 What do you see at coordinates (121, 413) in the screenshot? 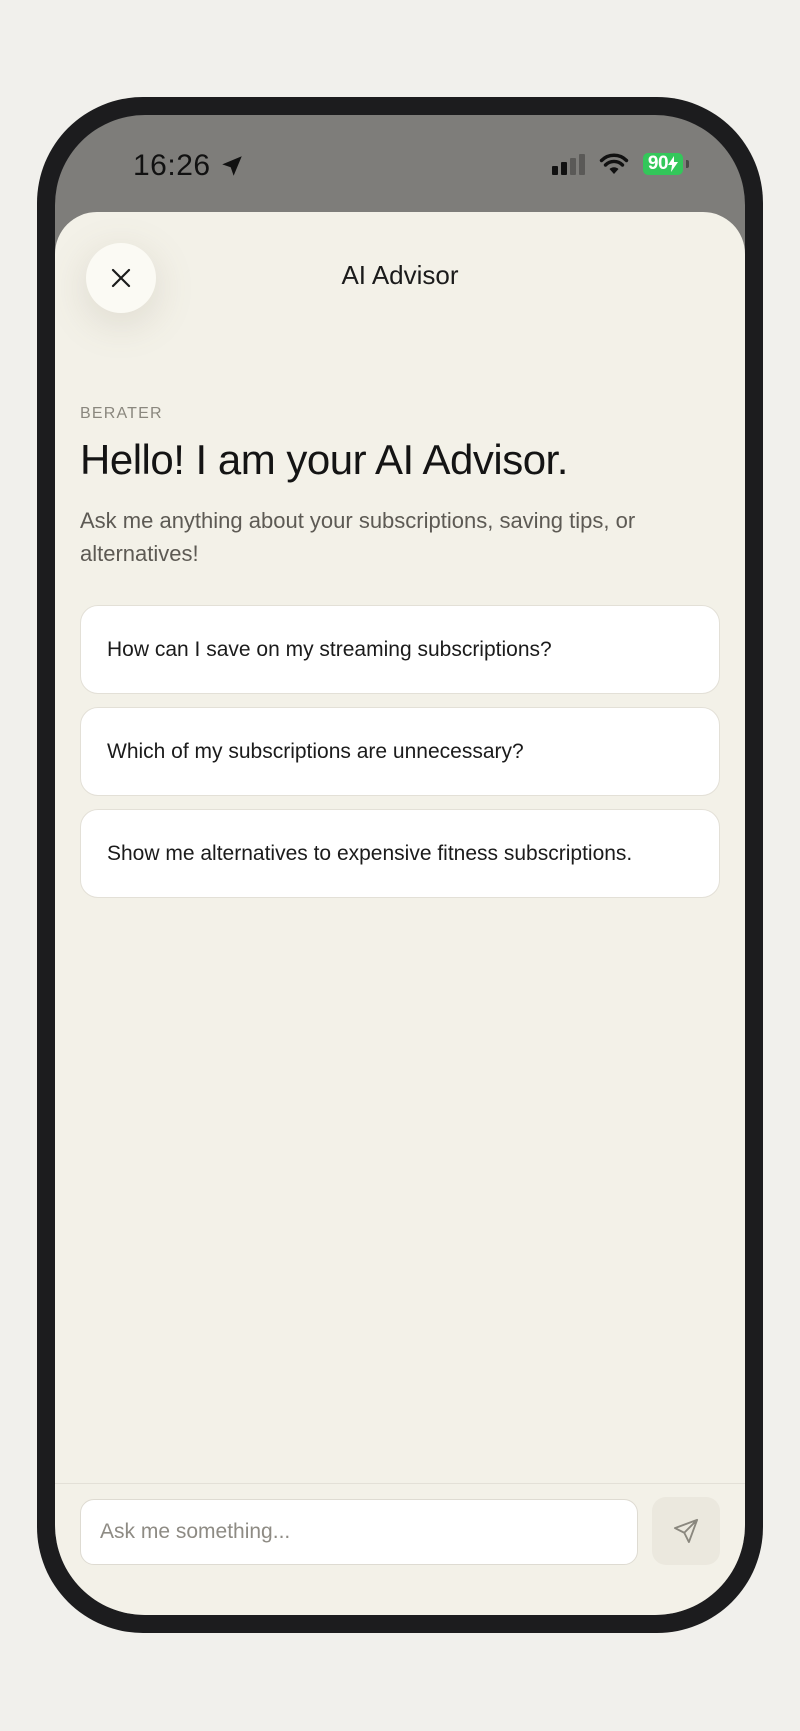
I see `section-eyebrow: BERATER` at bounding box center [121, 413].